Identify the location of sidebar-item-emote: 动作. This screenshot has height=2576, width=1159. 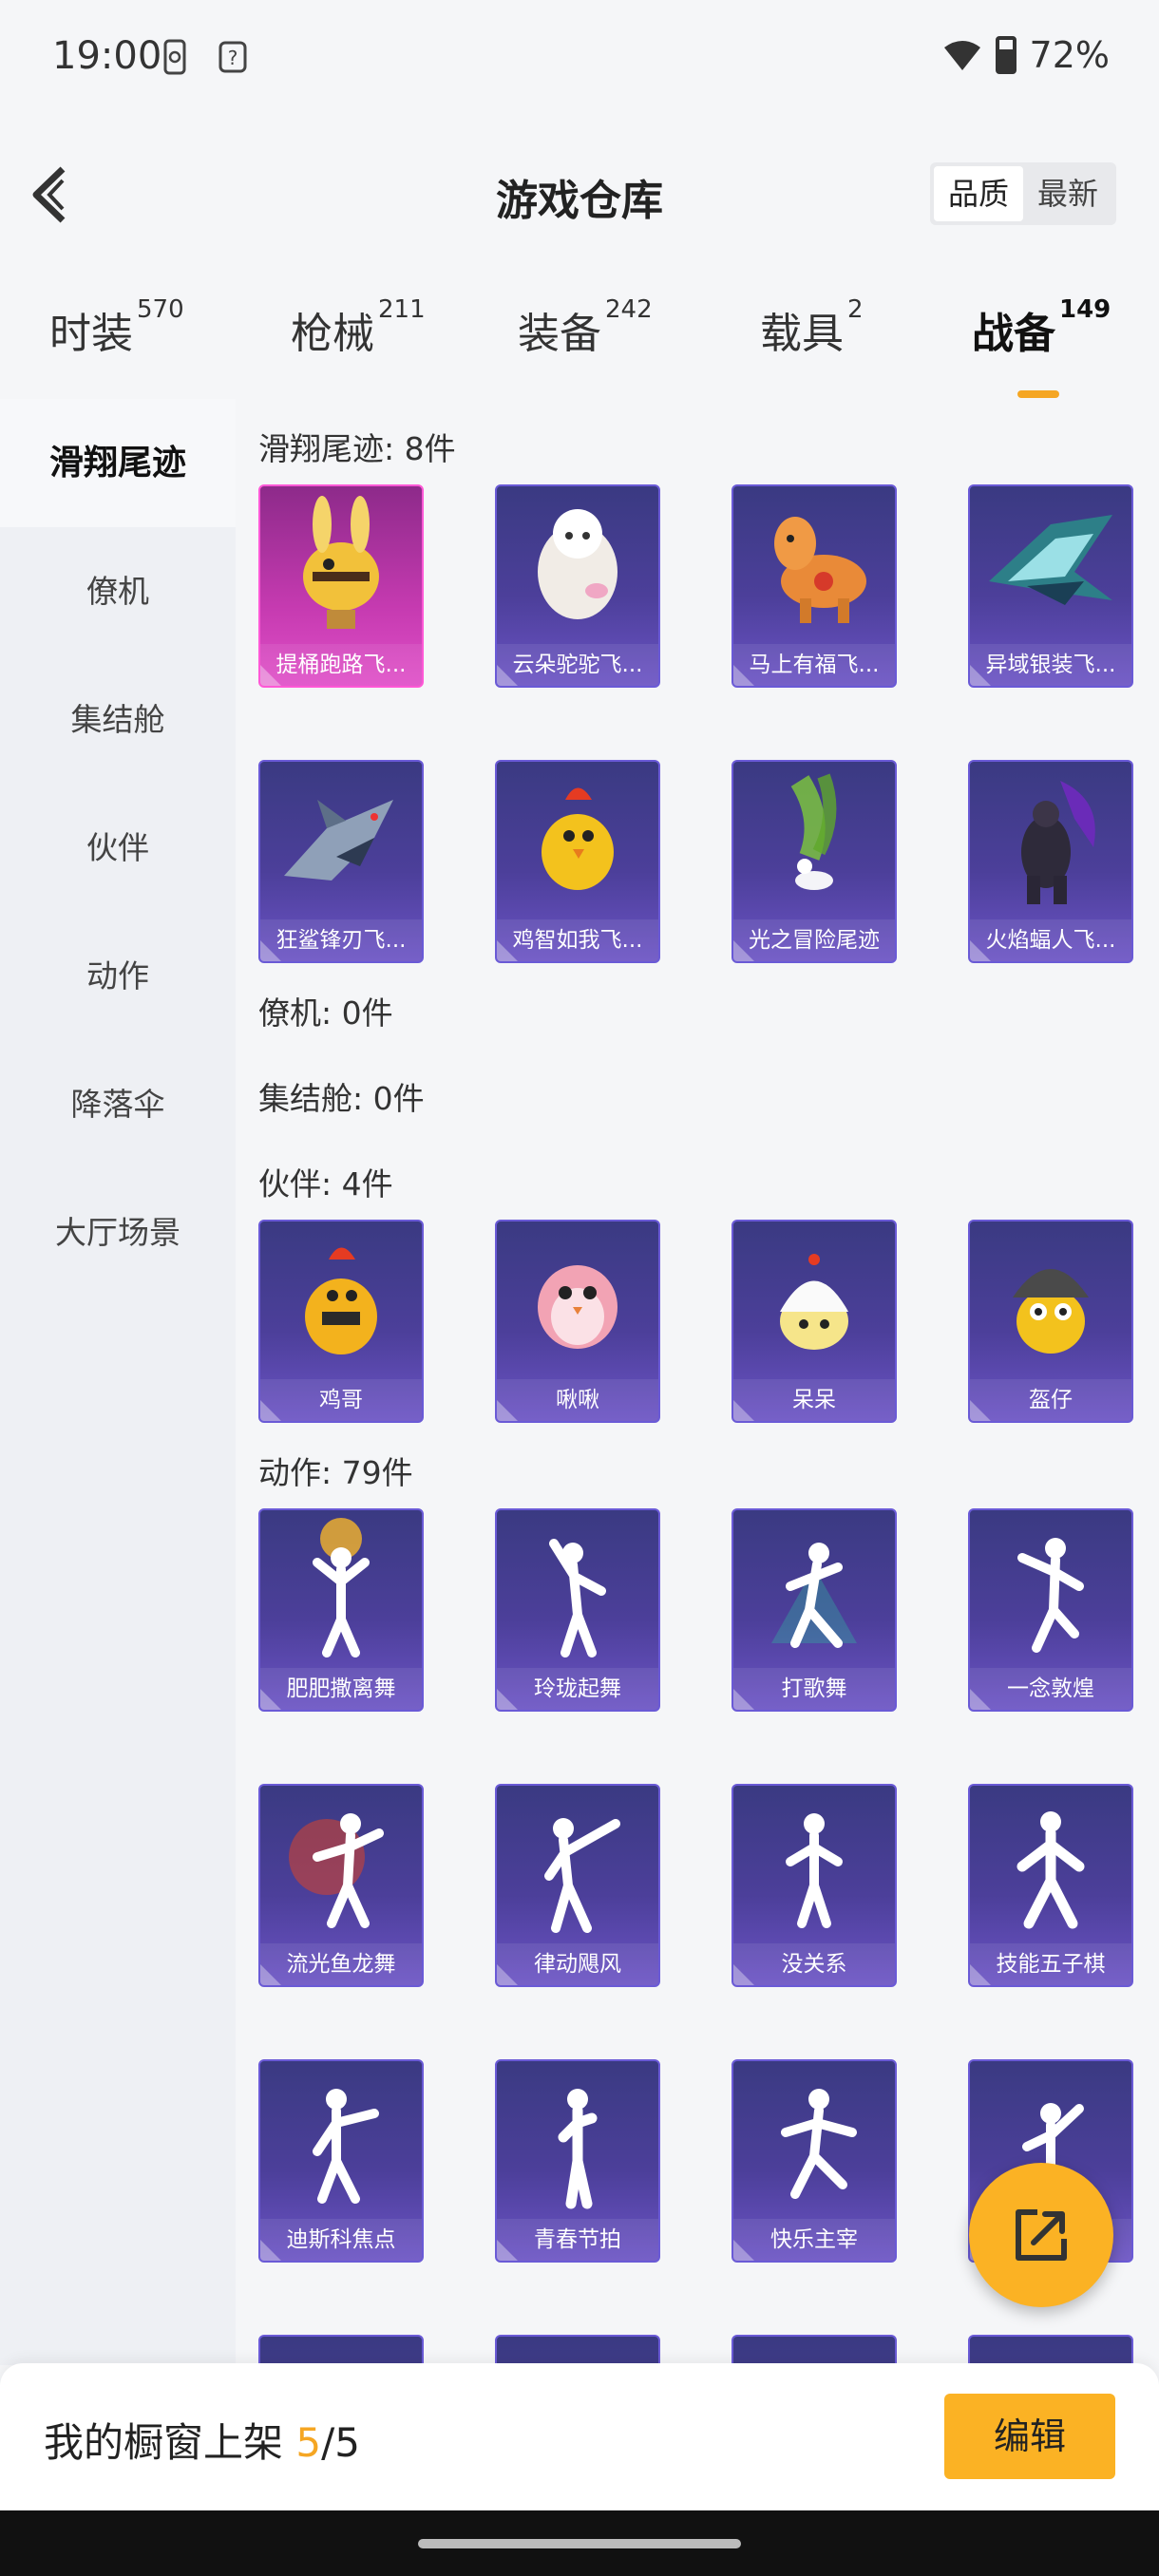
(118, 976).